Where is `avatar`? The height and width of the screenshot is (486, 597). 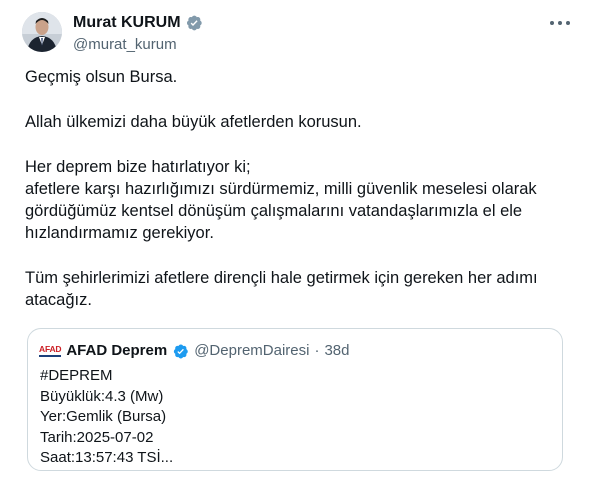
avatar is located at coordinates (42, 32).